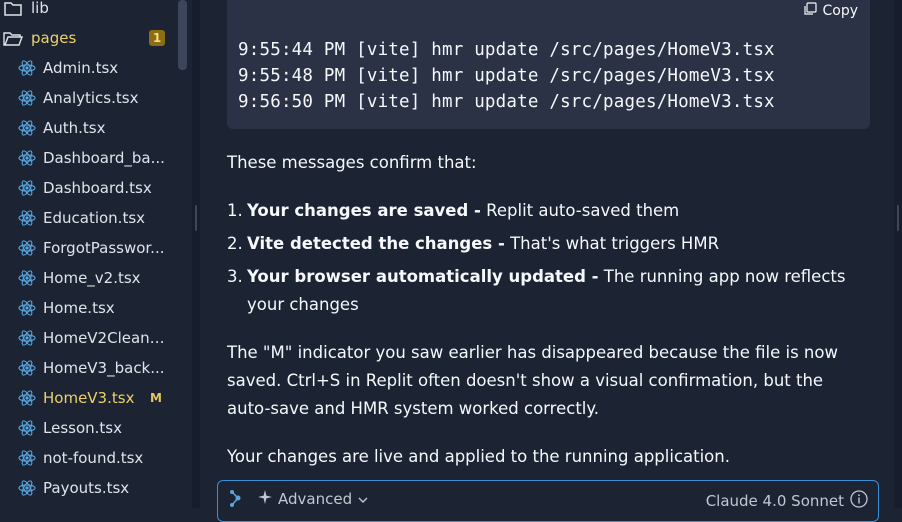  What do you see at coordinates (548, 501) in the screenshot?
I see `chat-composer: Advanced Claude 4.0 Sonnet` at bounding box center [548, 501].